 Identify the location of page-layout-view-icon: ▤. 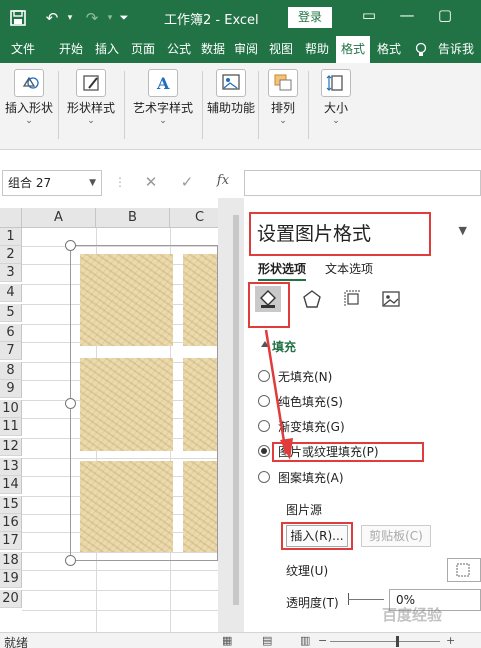
(267, 640).